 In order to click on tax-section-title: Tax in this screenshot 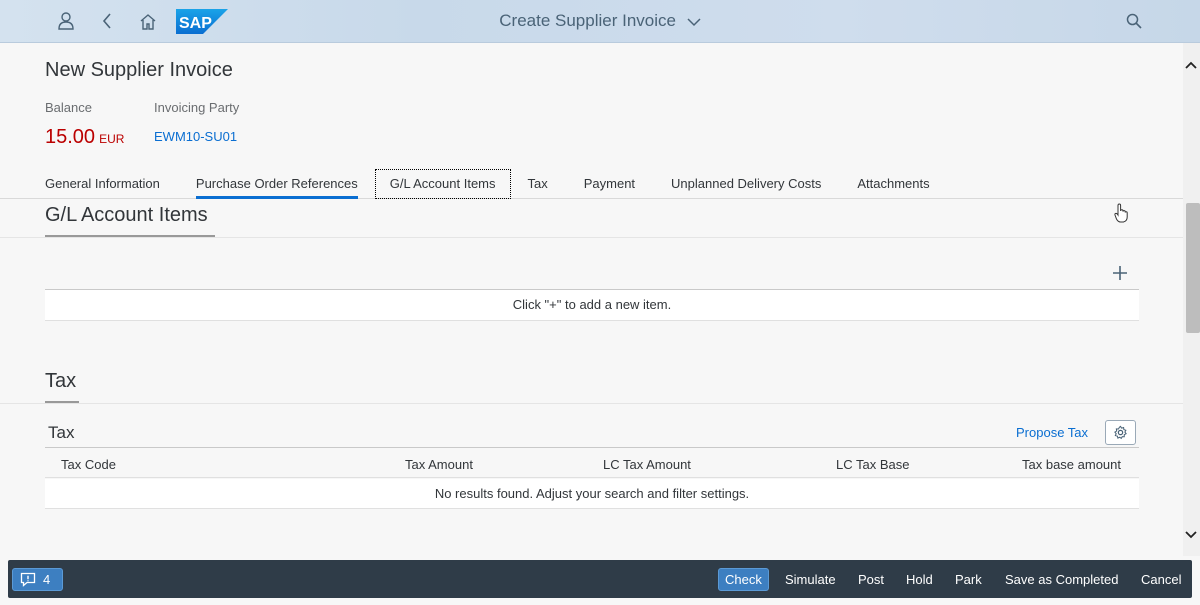, I will do `click(61, 381)`.